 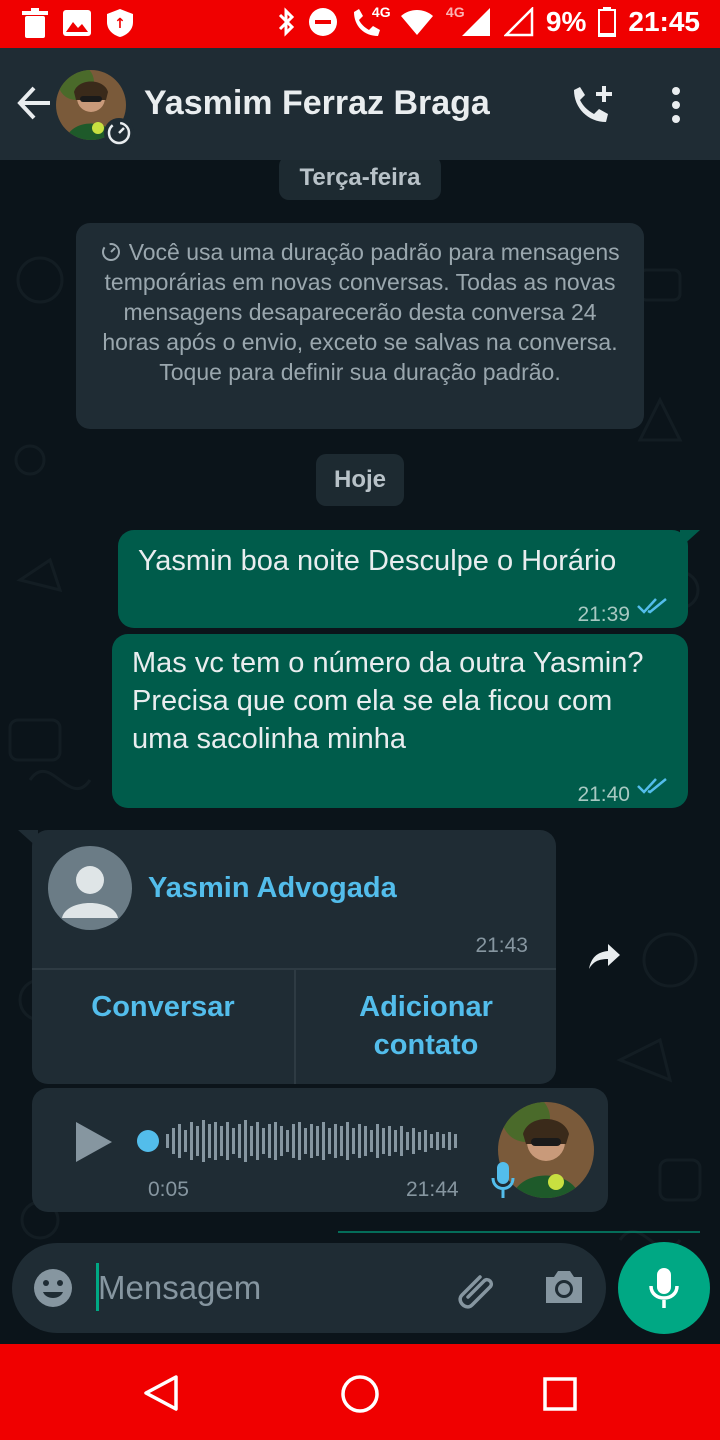 What do you see at coordinates (77, 23) in the screenshot?
I see `image-icon` at bounding box center [77, 23].